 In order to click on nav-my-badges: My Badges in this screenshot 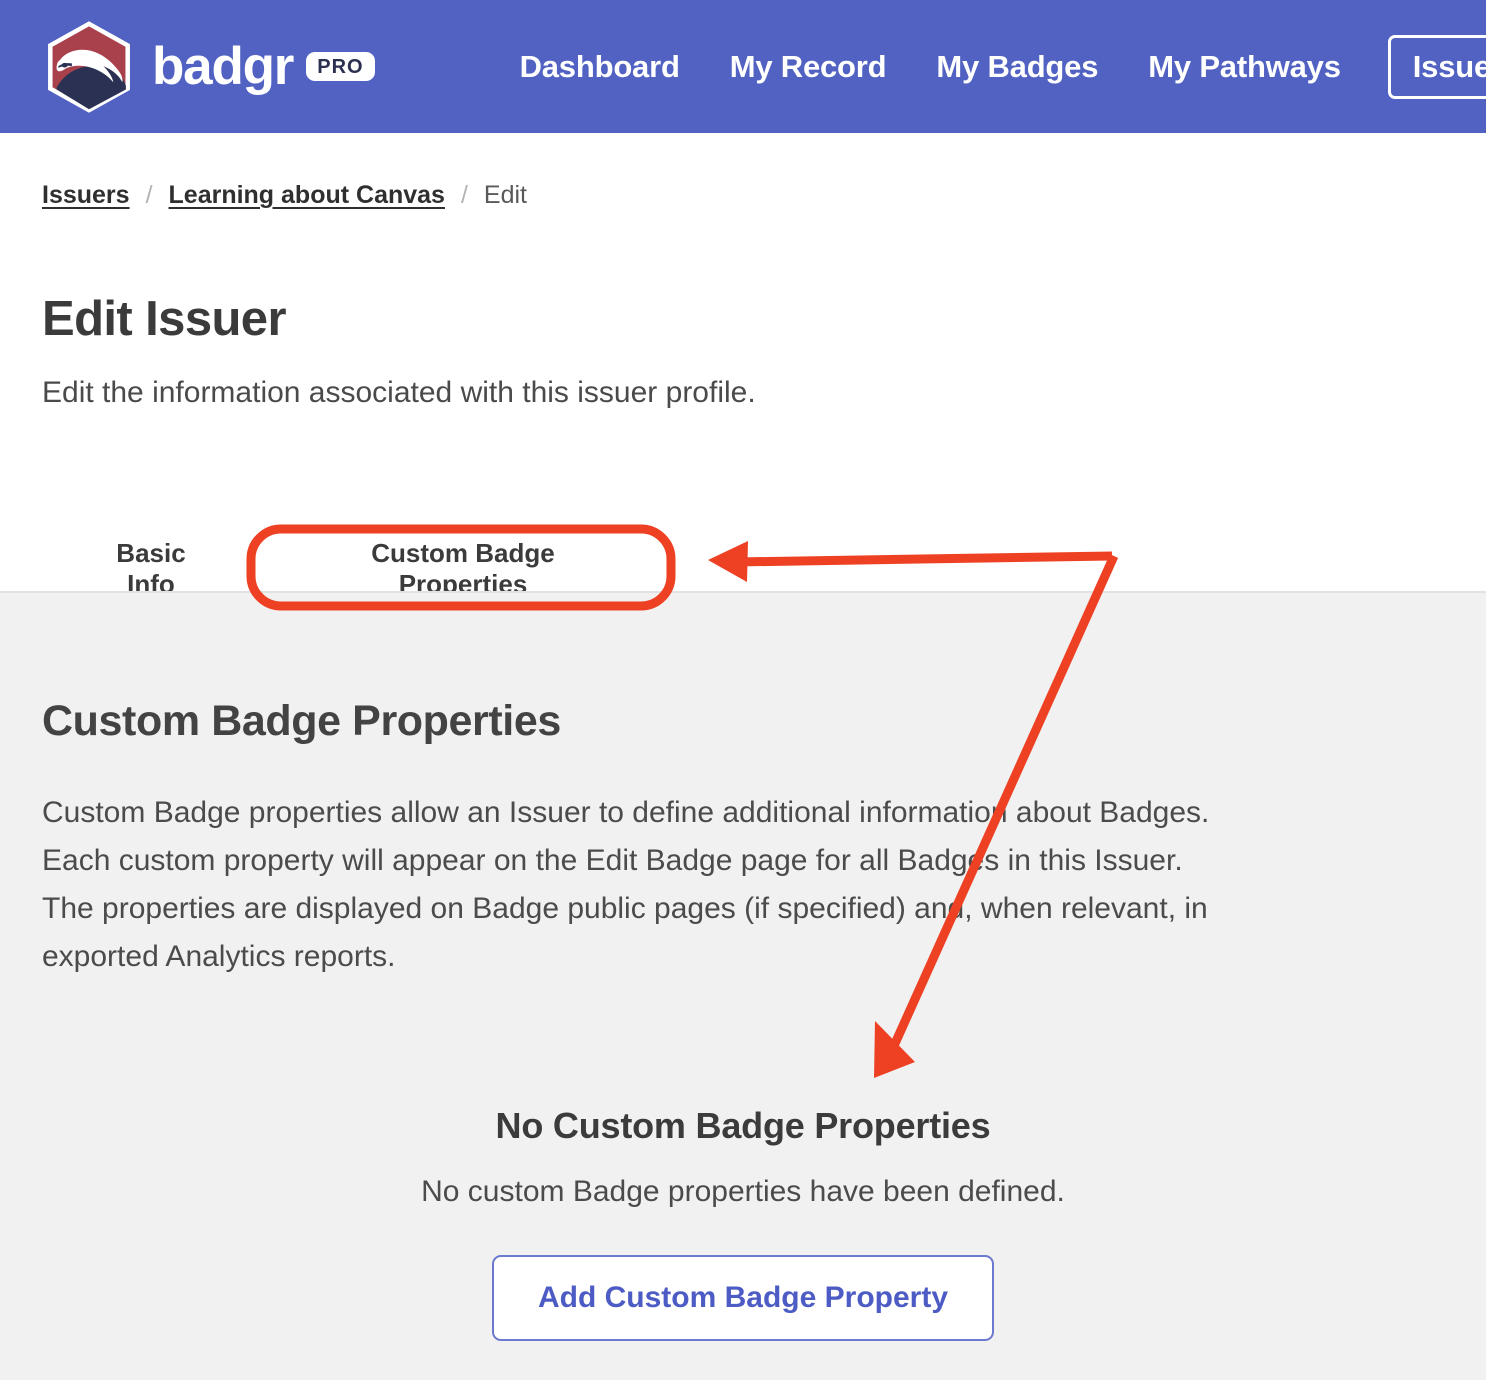, I will do `click(1017, 67)`.